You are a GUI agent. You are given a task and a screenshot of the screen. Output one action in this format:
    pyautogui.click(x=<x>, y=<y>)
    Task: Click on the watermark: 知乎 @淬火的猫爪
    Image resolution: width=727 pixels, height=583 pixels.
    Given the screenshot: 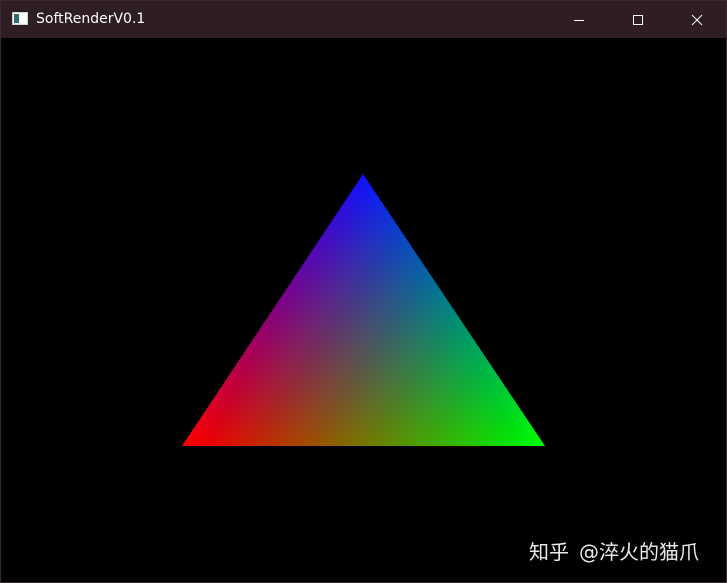 What is the action you would take?
    pyautogui.click(x=614, y=552)
    